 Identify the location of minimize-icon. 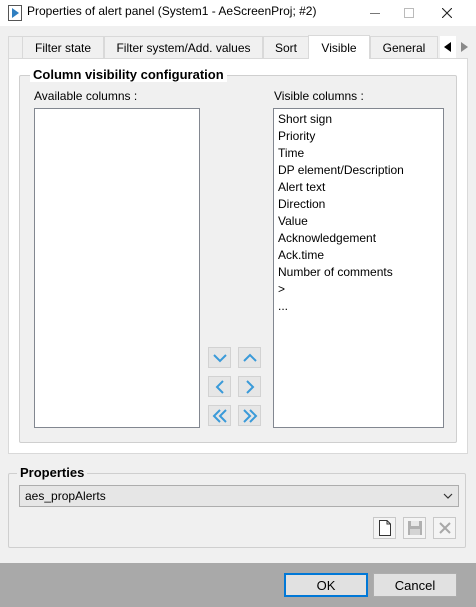
(375, 13).